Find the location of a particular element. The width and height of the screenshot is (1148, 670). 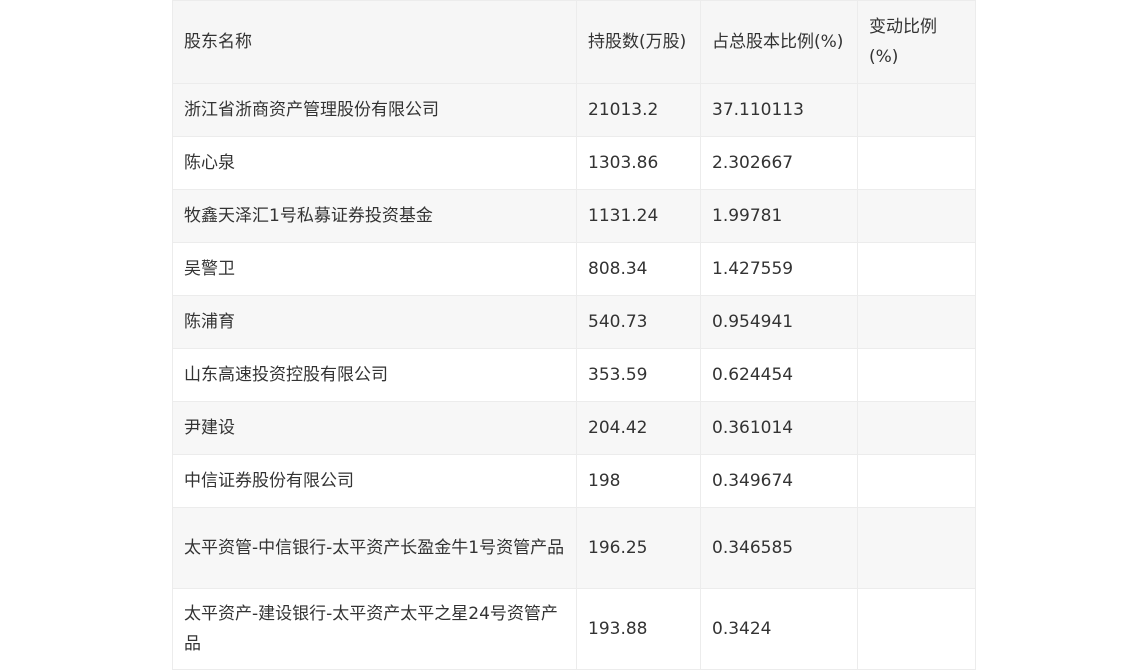

cell-name: 牧鑫天泽汇1号私募证券投资基金 is located at coordinates (374, 216).